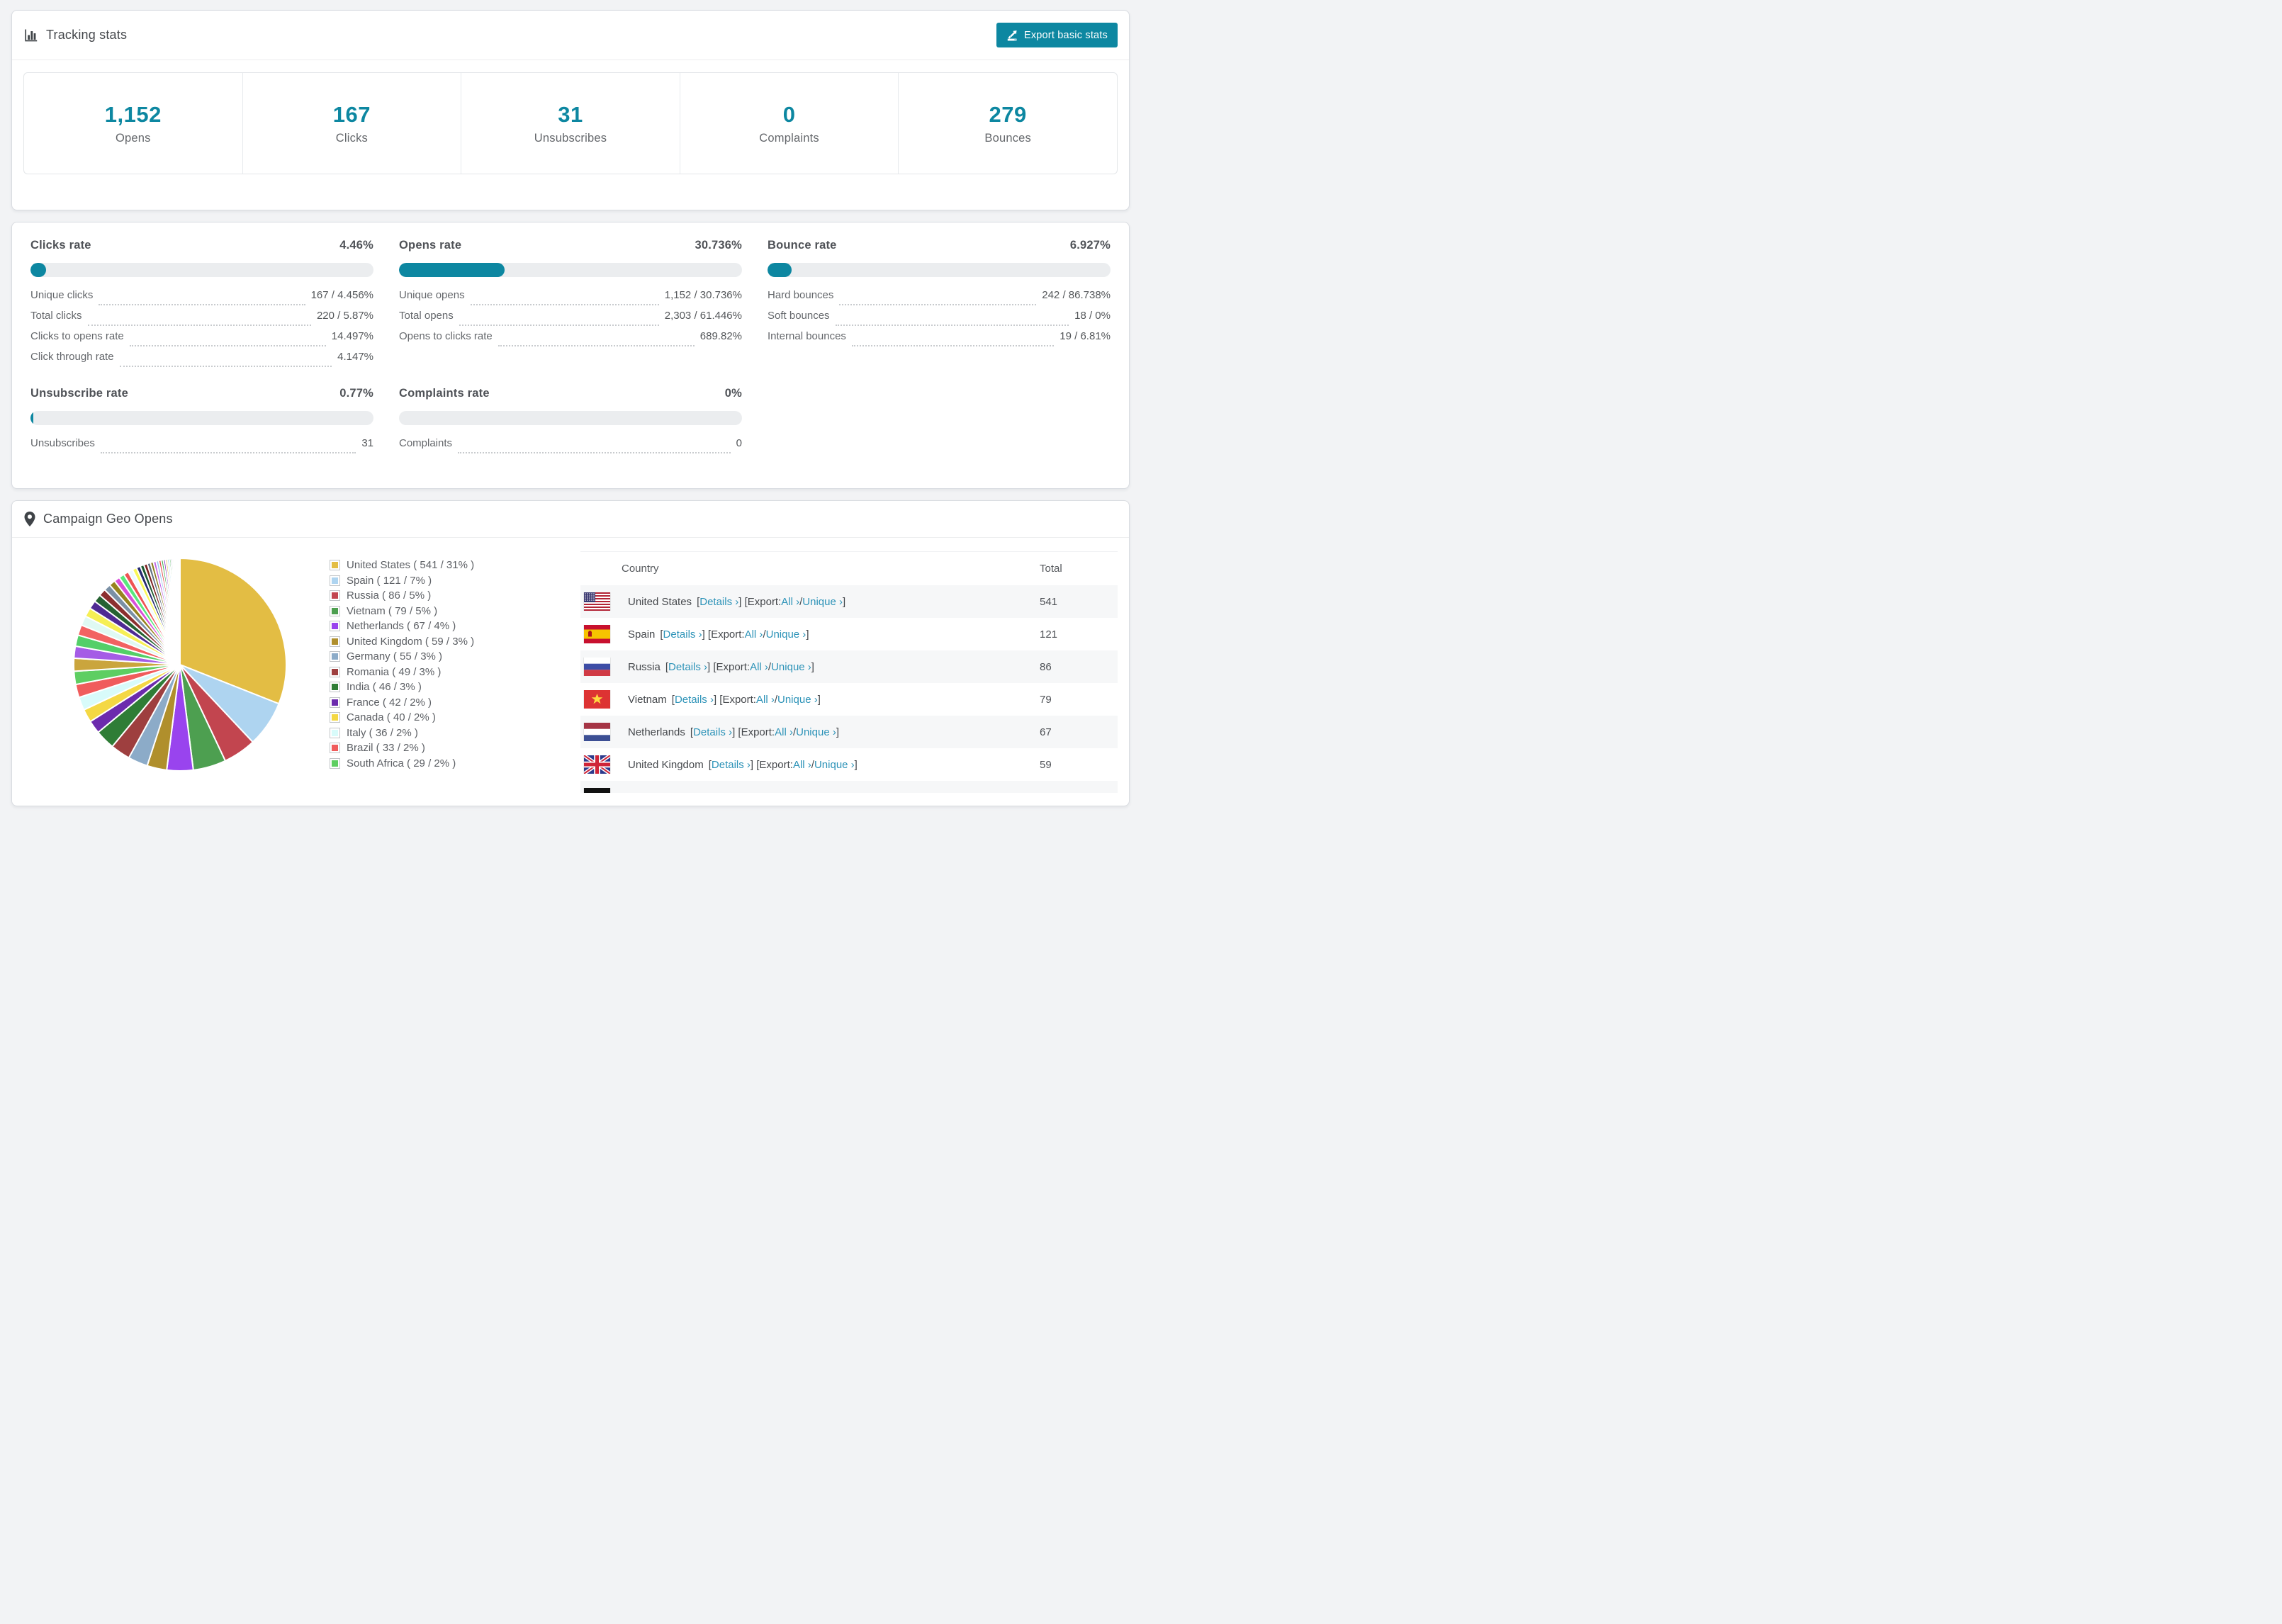 The width and height of the screenshot is (2282, 1624). I want to click on rate-title: Unsubscribe rate, so click(79, 394).